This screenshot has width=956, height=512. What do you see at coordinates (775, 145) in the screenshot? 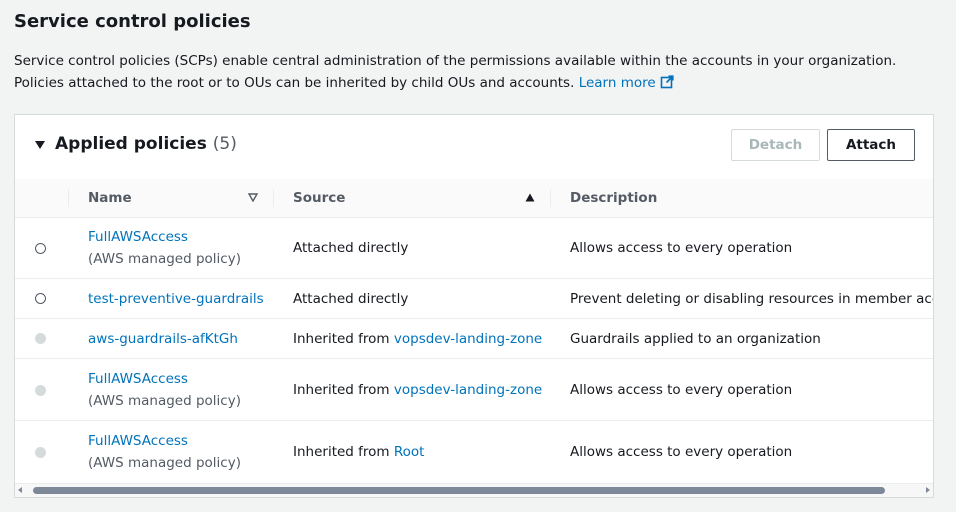
I see `detach-button: Detach` at bounding box center [775, 145].